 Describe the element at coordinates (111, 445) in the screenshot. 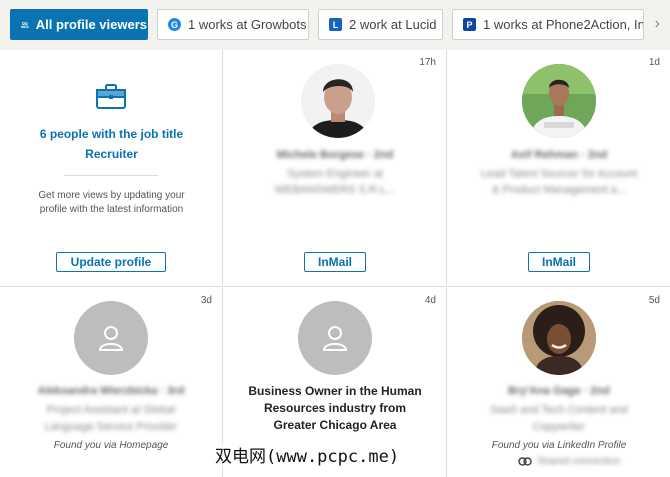

I see `found-via-text: Found you via Homepage` at that location.